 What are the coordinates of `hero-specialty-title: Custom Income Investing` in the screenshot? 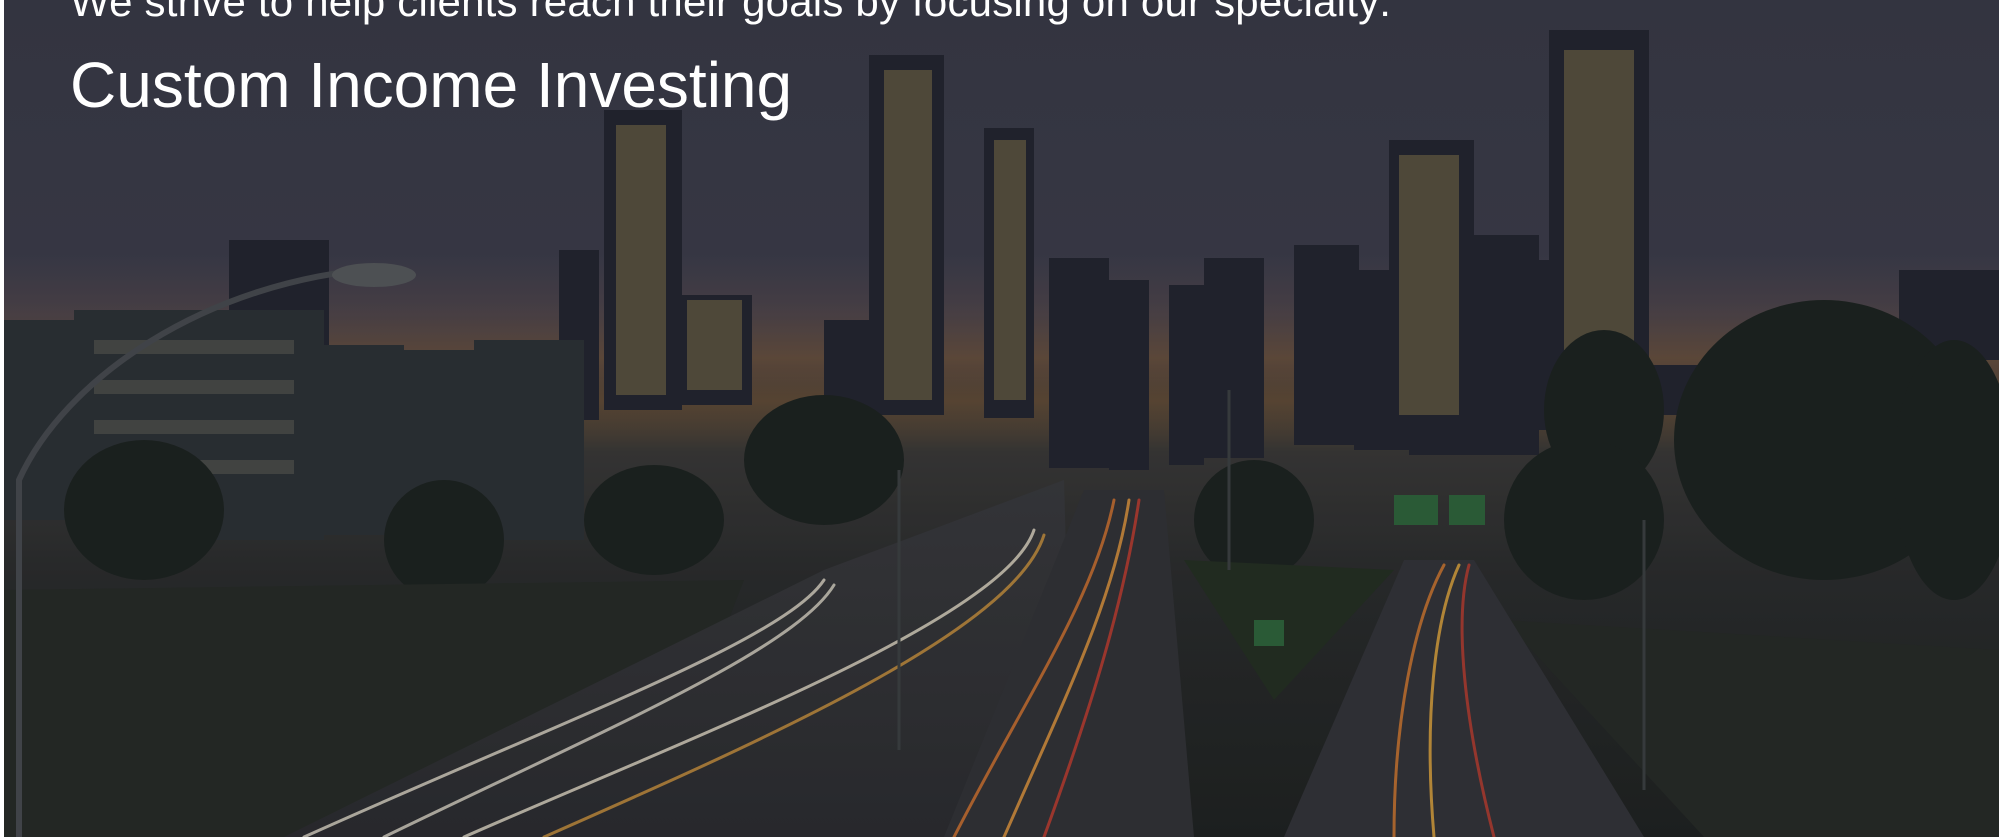 It's located at (431, 85).